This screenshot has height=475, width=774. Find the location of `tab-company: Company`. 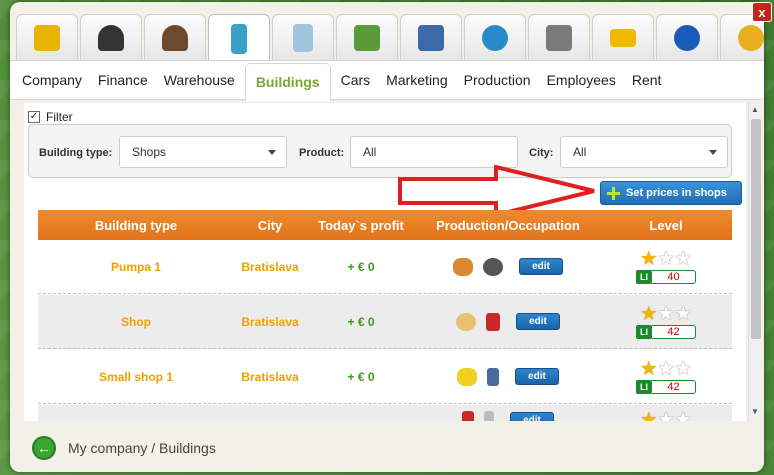

tab-company: Company is located at coordinates (52, 80).